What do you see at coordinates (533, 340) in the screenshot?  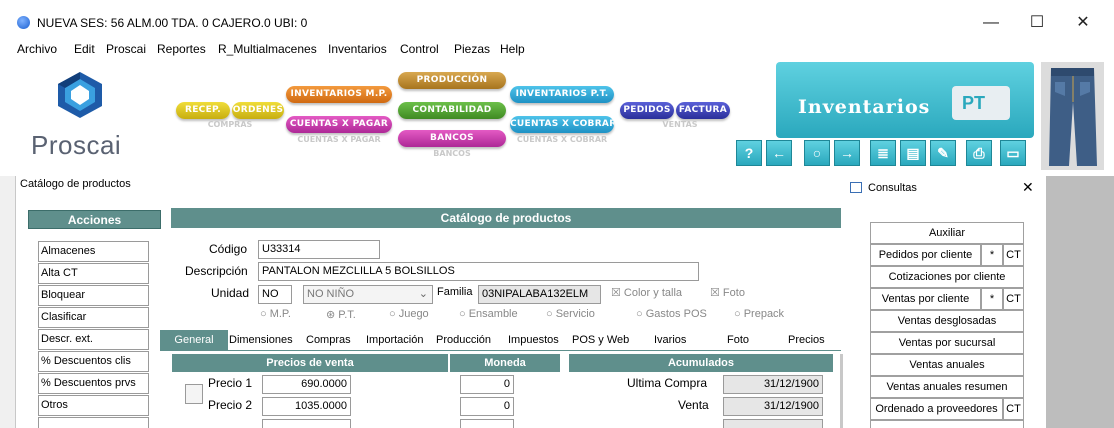 I see `tab-impuestos: Impuestos` at bounding box center [533, 340].